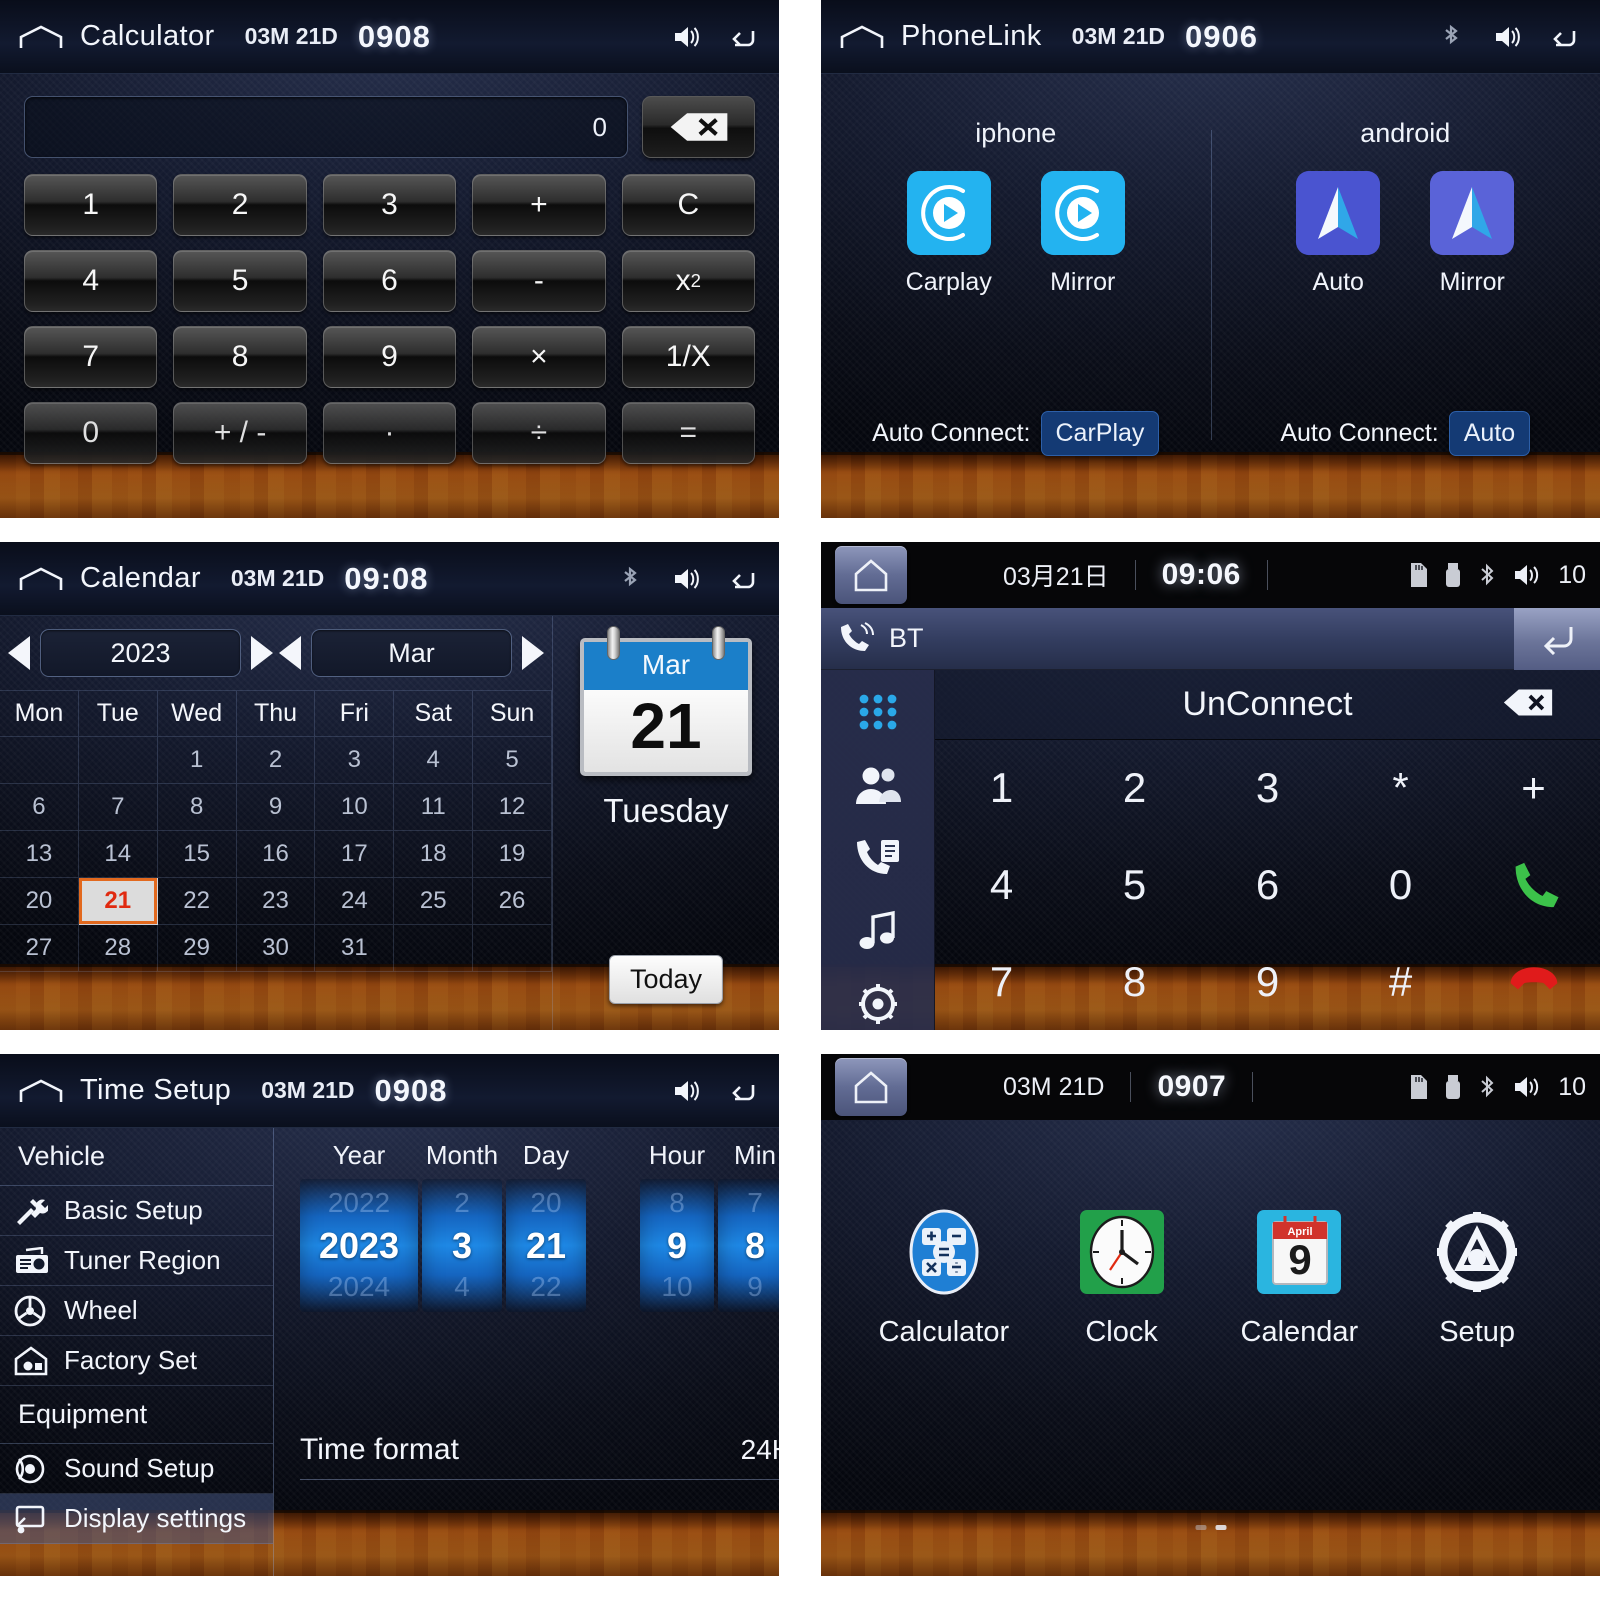  I want to click on sidebar-item-sound-setup: Sound Setup, so click(136, 1469).